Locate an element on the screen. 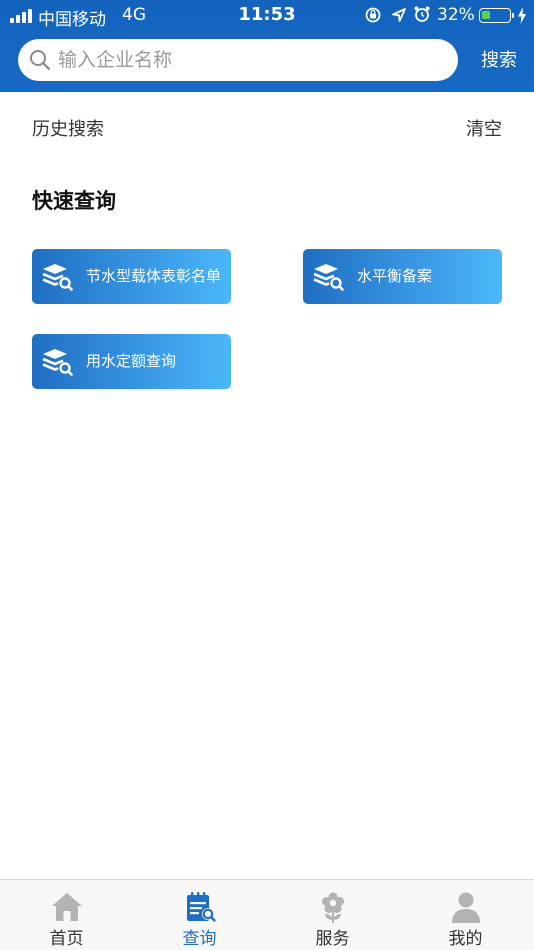 This screenshot has width=534, height=950. tab-home: 首页 is located at coordinates (66, 915).